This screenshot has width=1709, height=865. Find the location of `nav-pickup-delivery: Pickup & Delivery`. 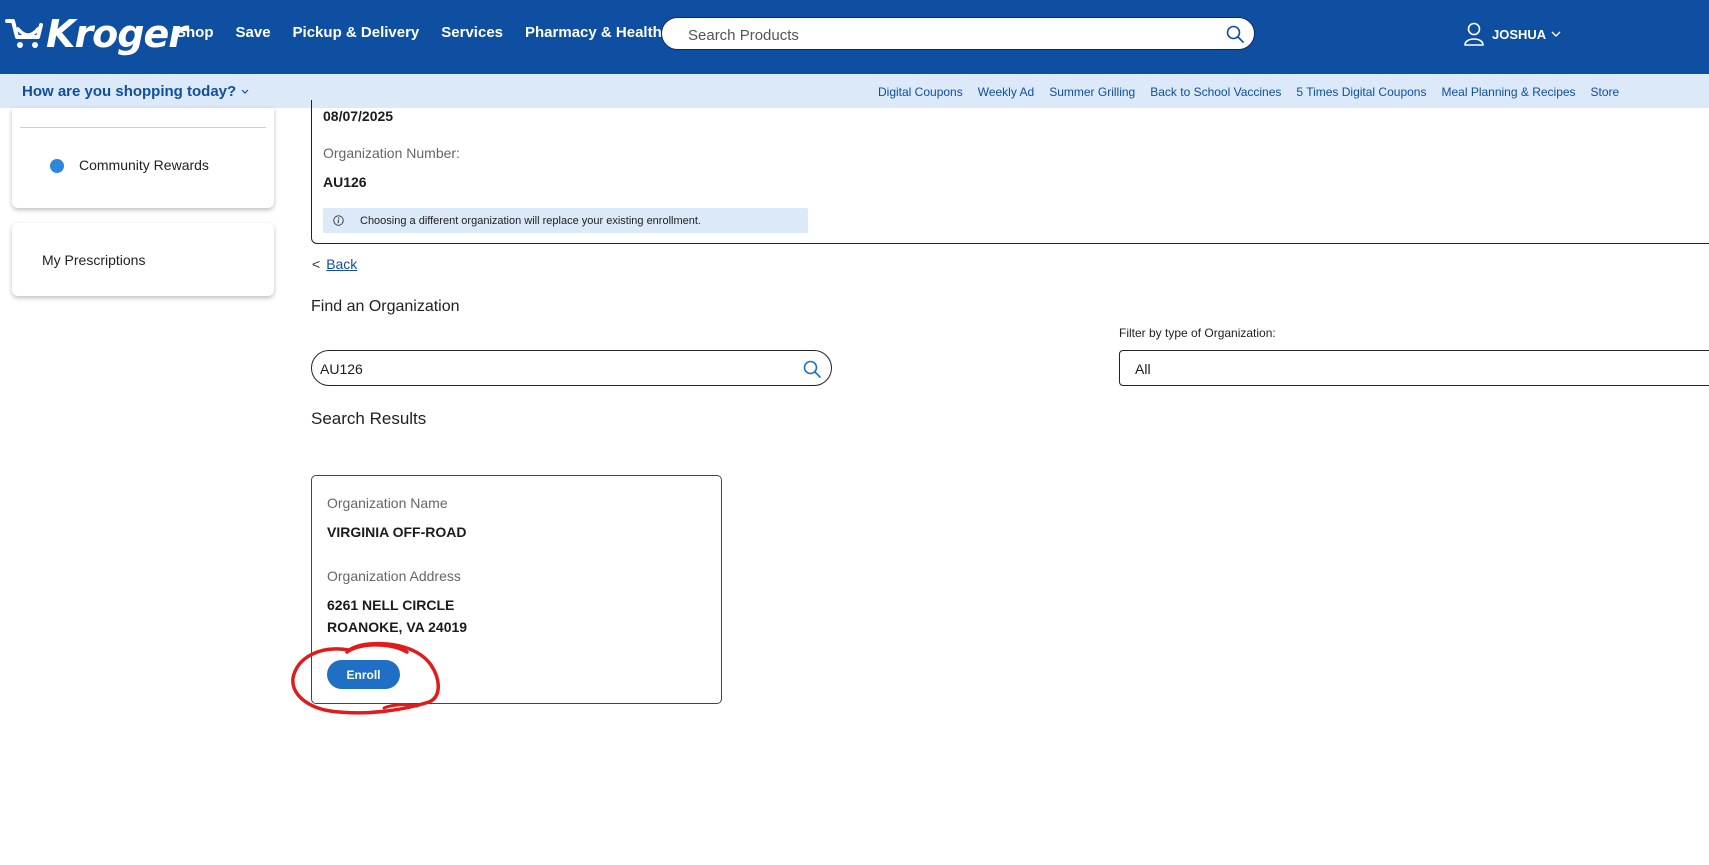

nav-pickup-delivery: Pickup & Delivery is located at coordinates (356, 32).